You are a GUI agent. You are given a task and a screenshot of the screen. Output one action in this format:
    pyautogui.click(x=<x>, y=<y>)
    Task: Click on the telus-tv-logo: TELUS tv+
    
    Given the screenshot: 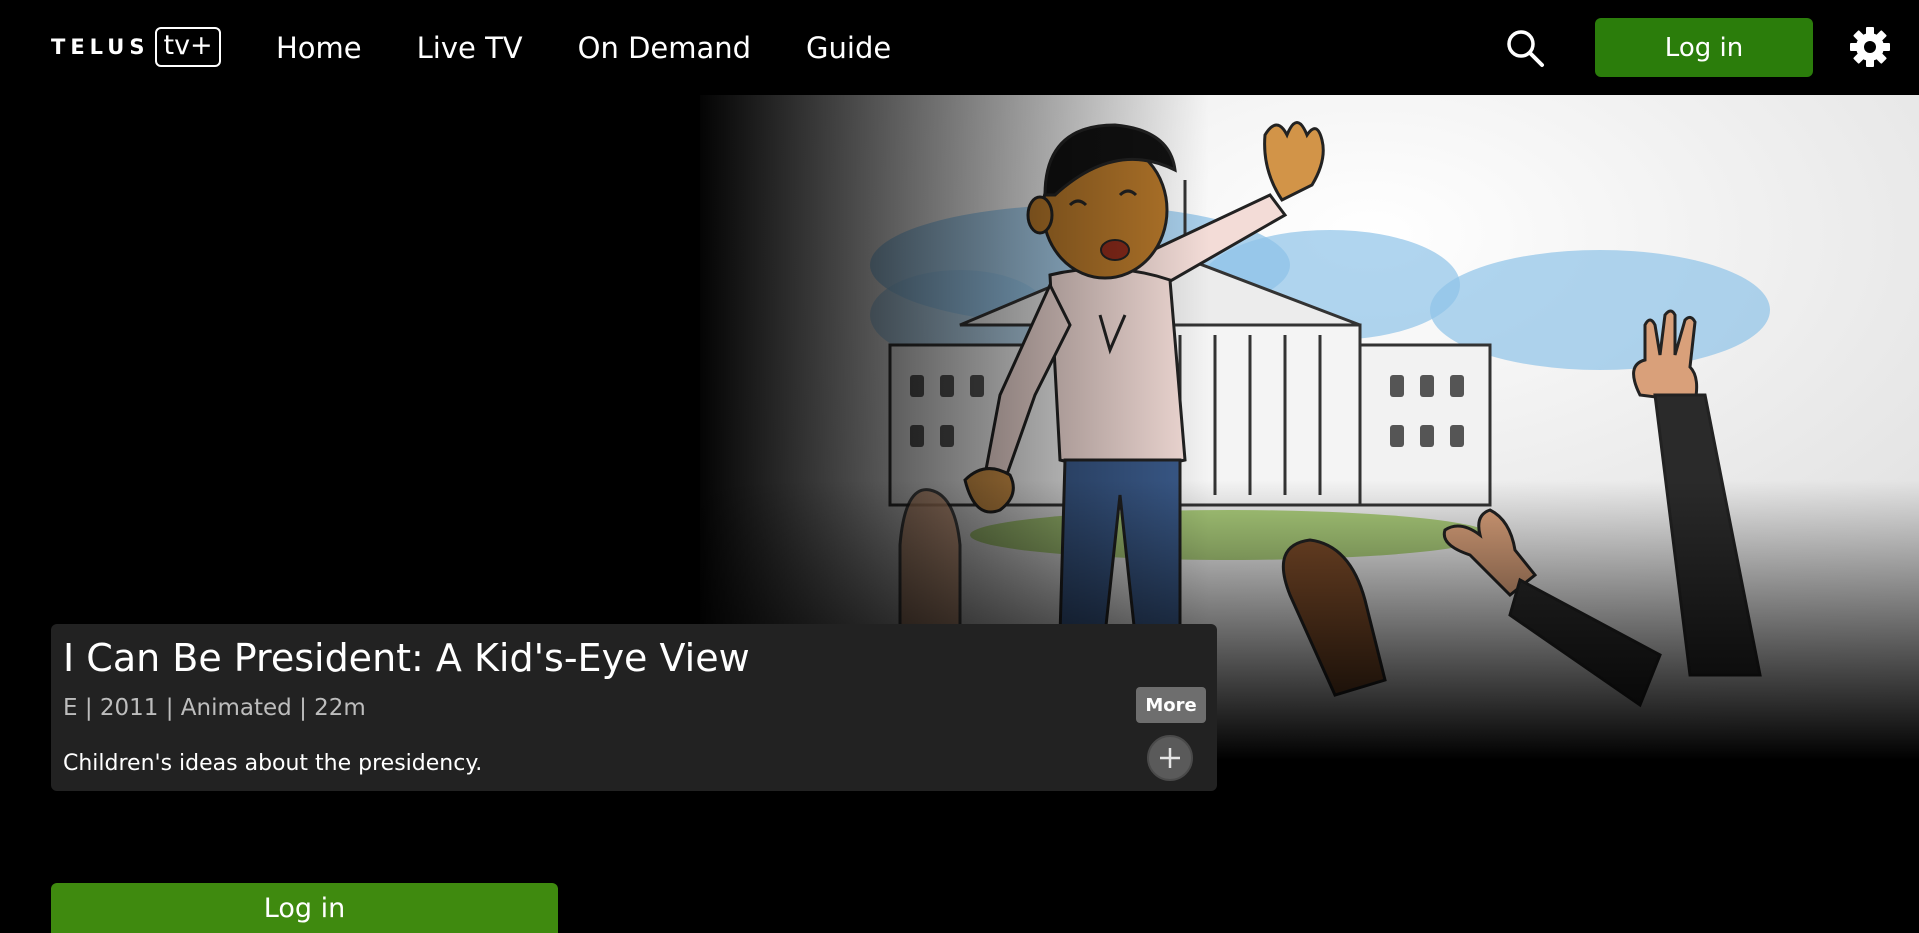 What is the action you would take?
    pyautogui.click(x=136, y=47)
    